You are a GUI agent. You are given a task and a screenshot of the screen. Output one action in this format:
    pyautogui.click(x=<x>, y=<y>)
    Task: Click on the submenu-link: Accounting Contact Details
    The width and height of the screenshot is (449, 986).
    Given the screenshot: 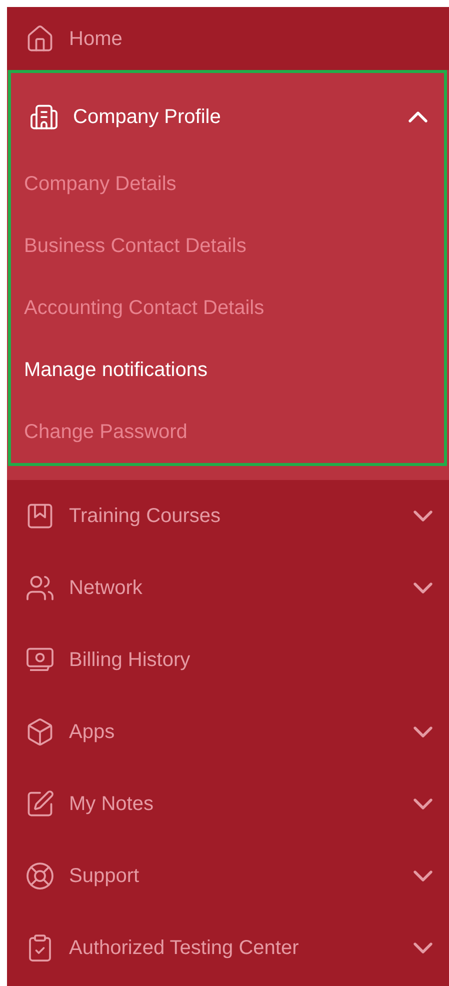 What is the action you would take?
    pyautogui.click(x=144, y=308)
    